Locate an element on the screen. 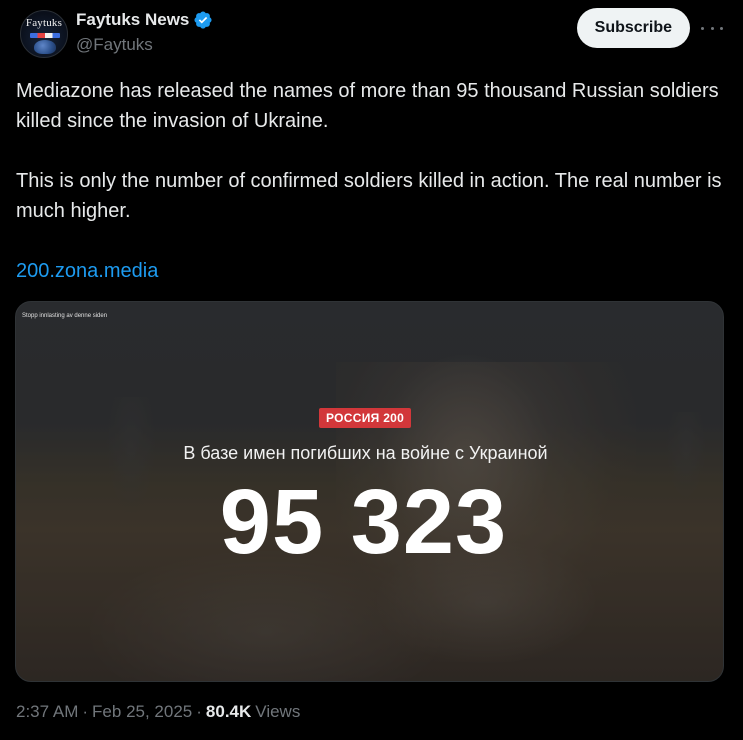 The image size is (743, 740). author-handle: @Faytuks is located at coordinates (114, 45).